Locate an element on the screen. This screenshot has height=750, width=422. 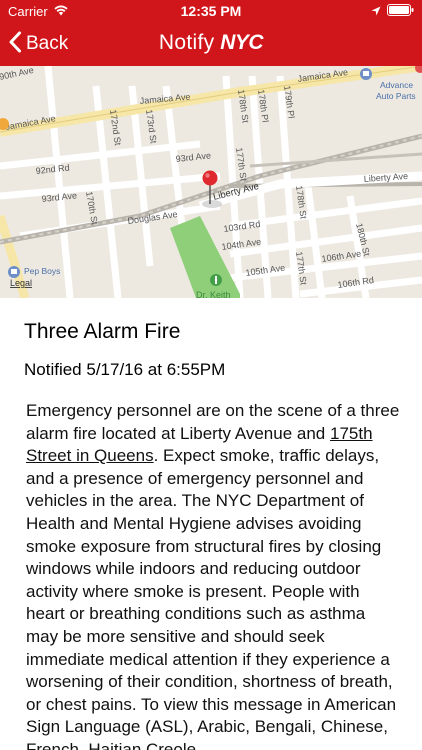
map-label-177th: 177th St is located at coordinates (241, 164).